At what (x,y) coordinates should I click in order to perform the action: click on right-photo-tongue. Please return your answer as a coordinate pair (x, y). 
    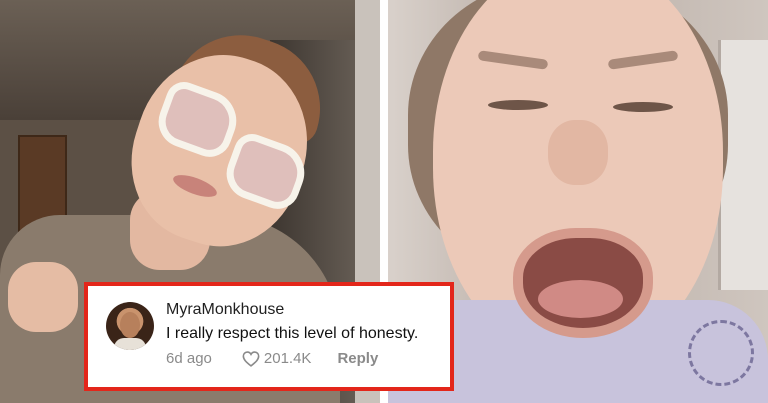
    Looking at the image, I should click on (580, 299).